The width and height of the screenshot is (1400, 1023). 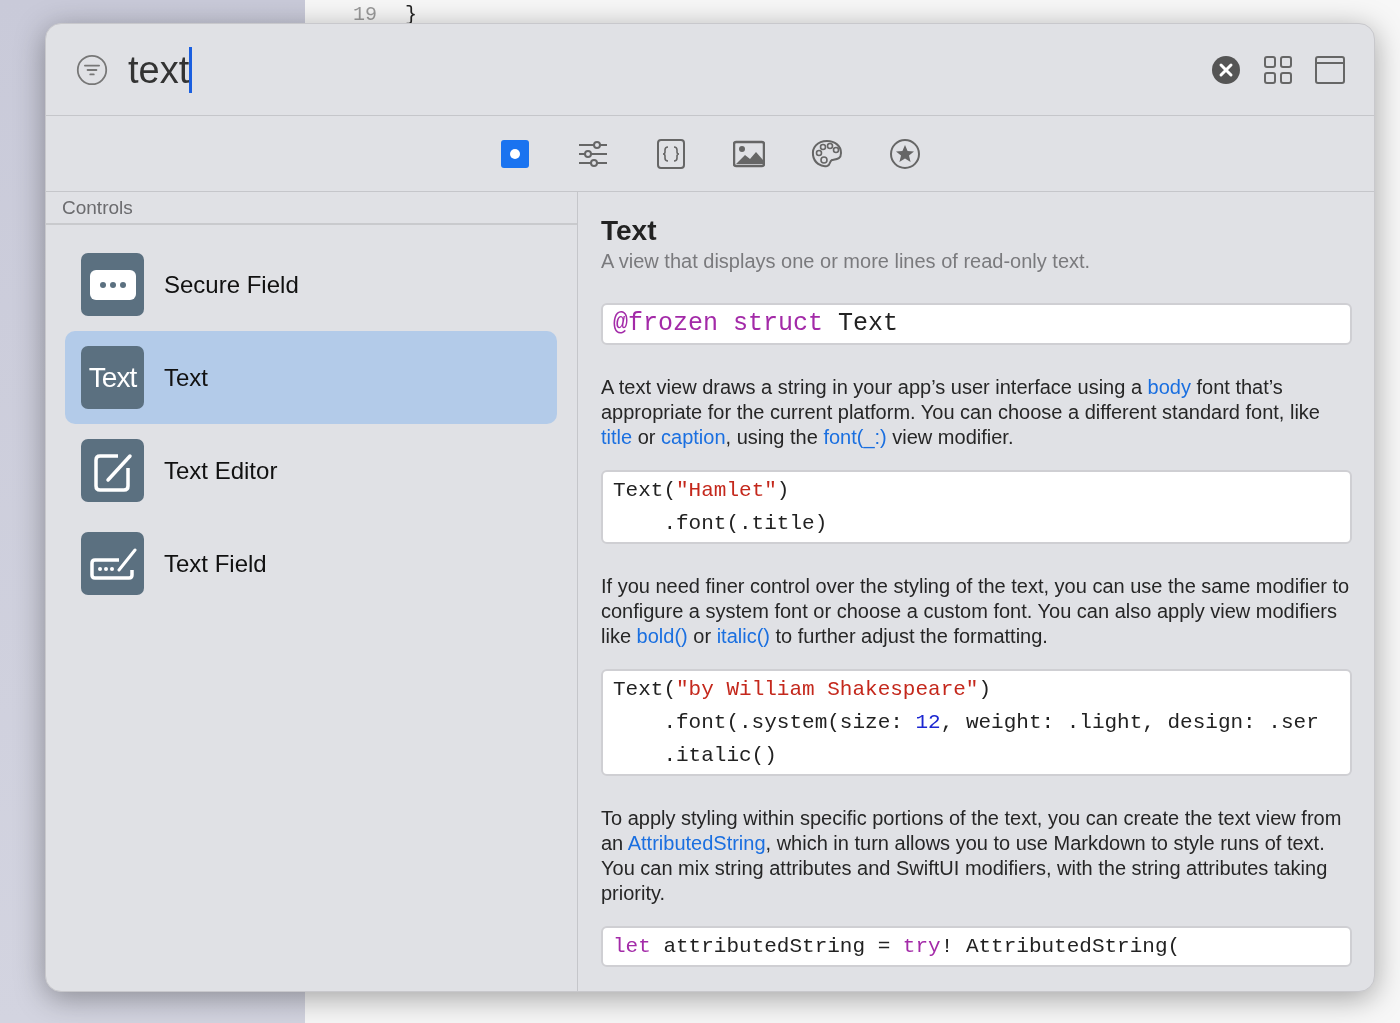 I want to click on paragraph: To apply styling within specific portions of the text, you can create the text view from an AttributedString, which in turn allows you to use Markdown to style runs of text. You can mix string attributes and SwiftUI modifiers, with the string attributes taking priority., so click(x=972, y=856).